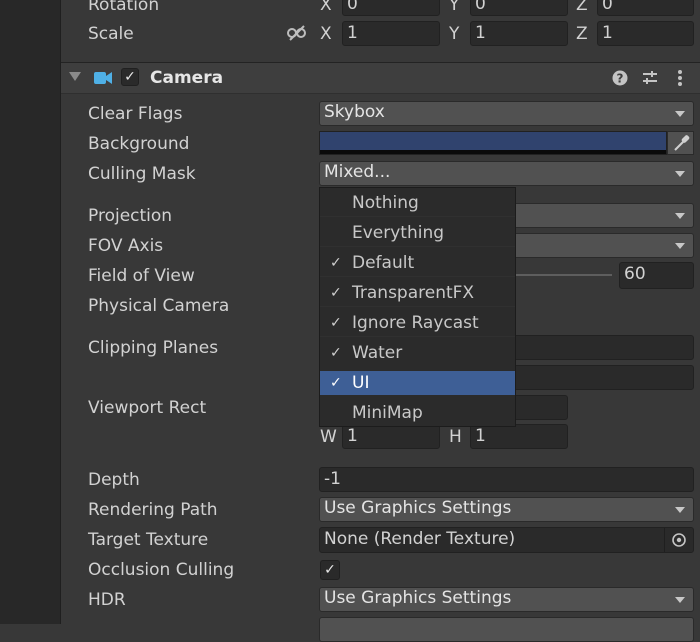  I want to click on help-icon: ?, so click(620, 78).